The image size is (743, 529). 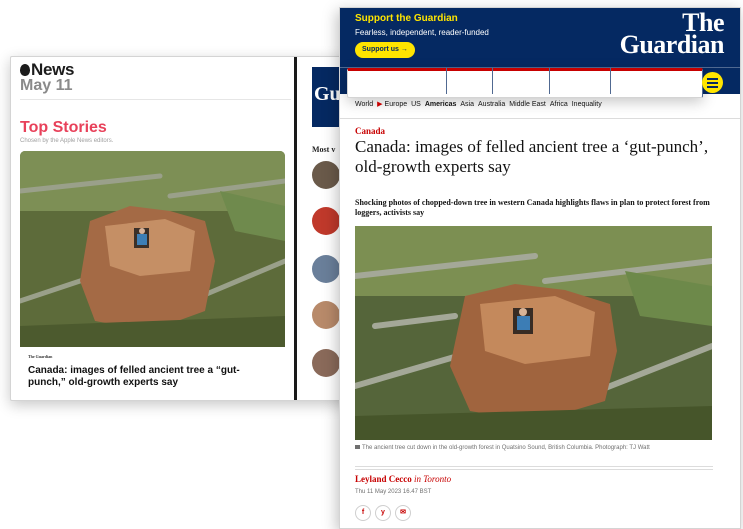 I want to click on author-location: in Toronto, so click(x=433, y=479).